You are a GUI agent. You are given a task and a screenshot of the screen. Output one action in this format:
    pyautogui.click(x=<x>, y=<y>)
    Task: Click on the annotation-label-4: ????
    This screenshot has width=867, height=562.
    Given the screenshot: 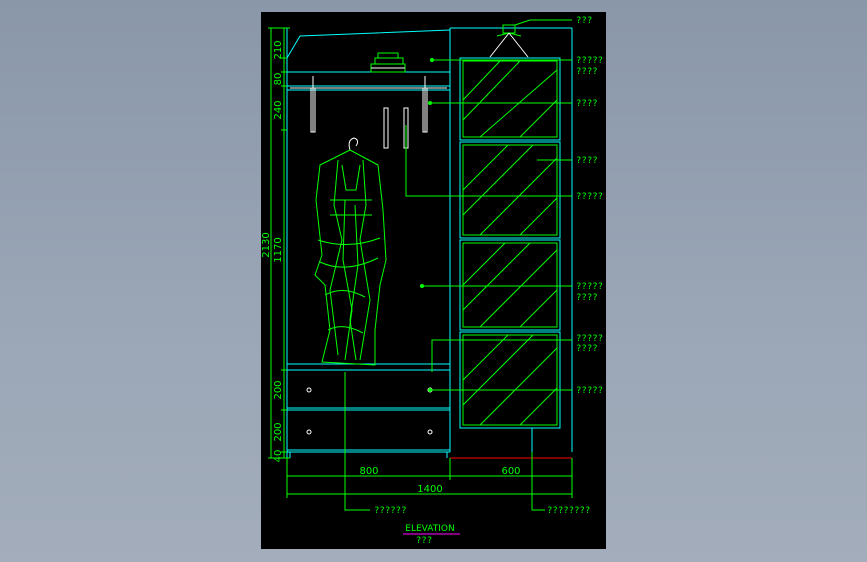 What is the action you would take?
    pyautogui.click(x=587, y=104)
    